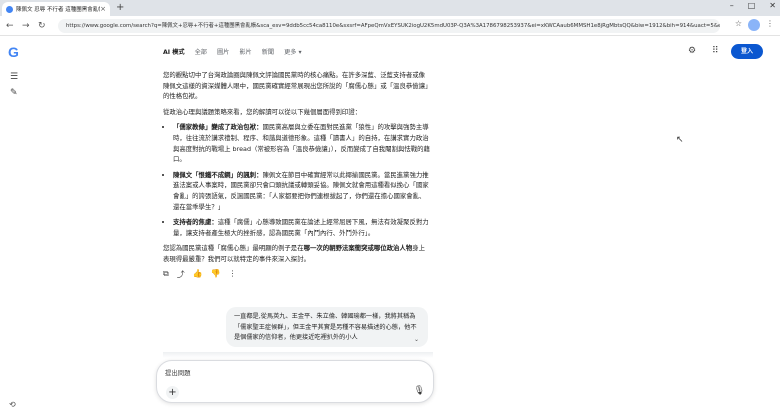 The height and width of the screenshot is (419, 780). What do you see at coordinates (14, 77) in the screenshot?
I see `menu-icon: ☰` at bounding box center [14, 77].